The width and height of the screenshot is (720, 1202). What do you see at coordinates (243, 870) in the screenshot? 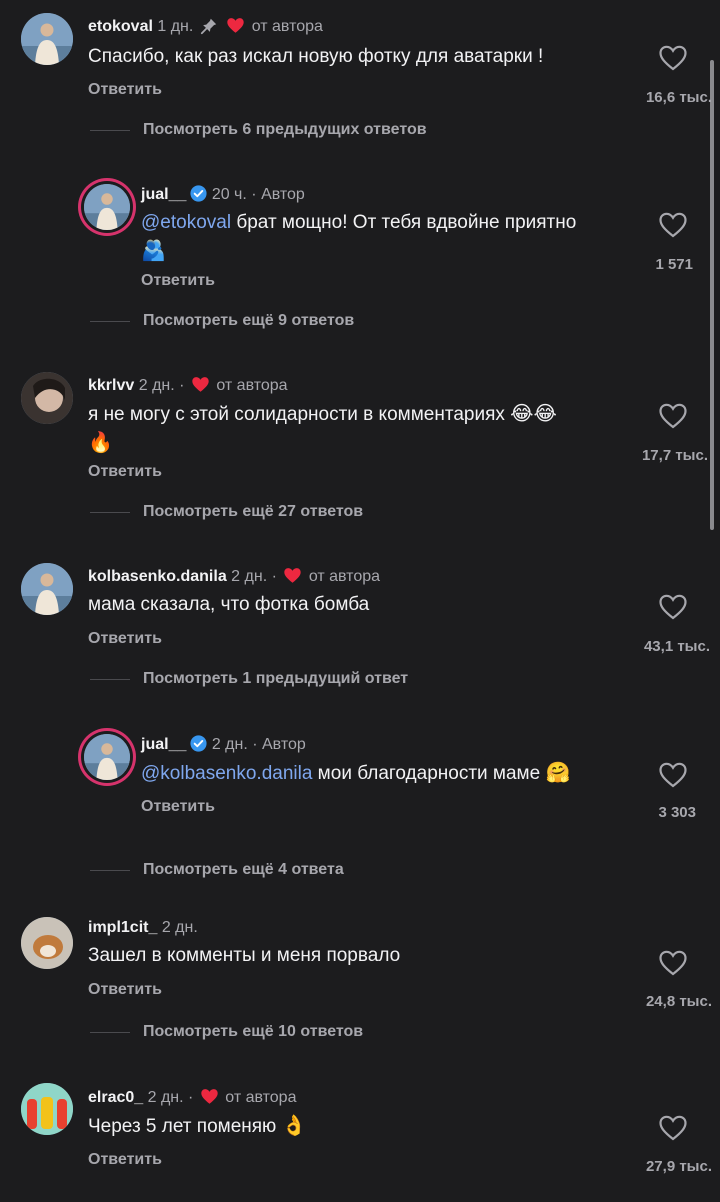
I see `view-replies-button: Посмотреть ещё 4 ответа` at bounding box center [243, 870].